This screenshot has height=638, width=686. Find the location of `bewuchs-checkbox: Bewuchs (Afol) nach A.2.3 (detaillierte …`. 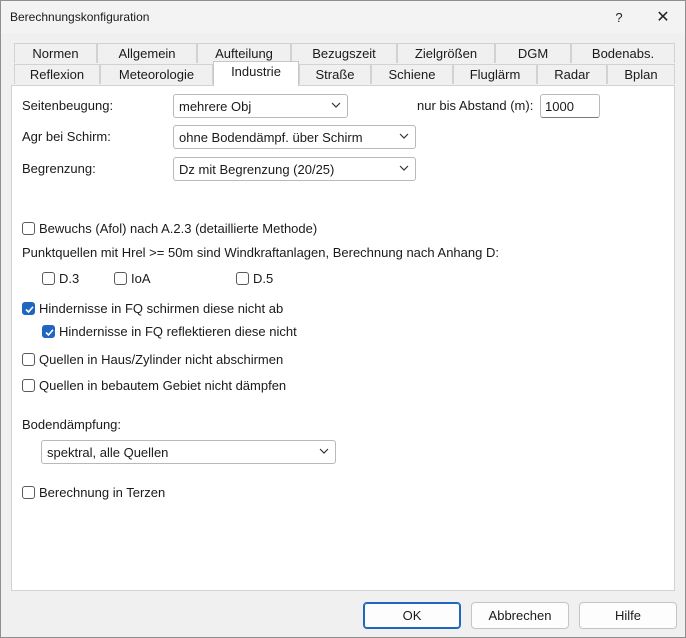

bewuchs-checkbox: Bewuchs (Afol) nach A.2.3 (detaillierte … is located at coordinates (169, 228).